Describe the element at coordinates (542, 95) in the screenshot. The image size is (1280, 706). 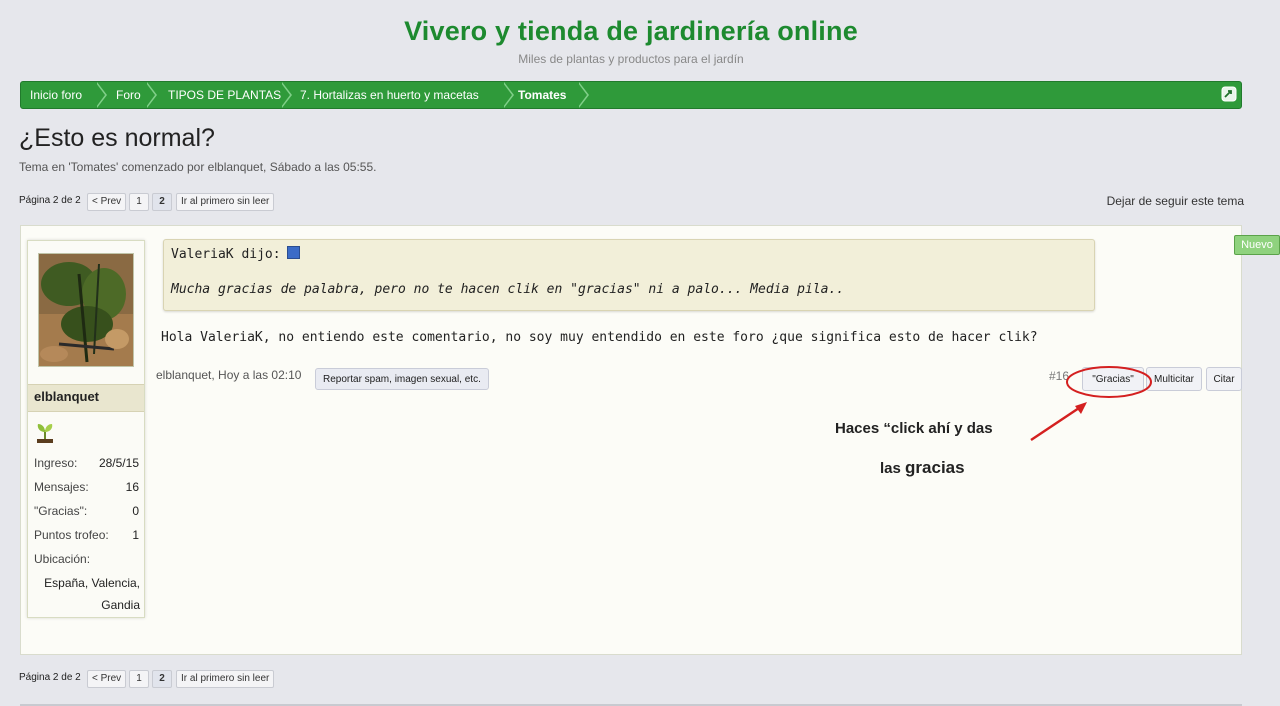
I see `breadcrumb-item-tomates: Tomates` at that location.